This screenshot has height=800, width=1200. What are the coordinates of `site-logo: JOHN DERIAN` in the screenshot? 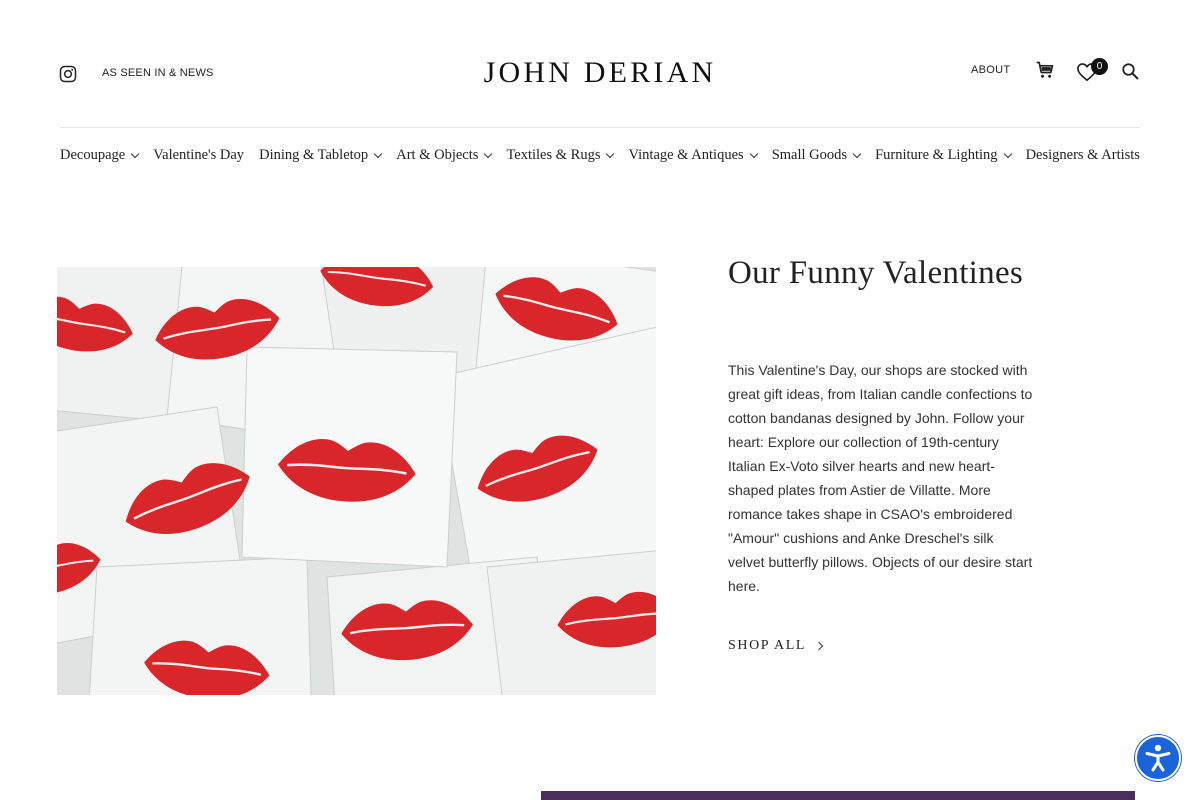 It's located at (600, 73).